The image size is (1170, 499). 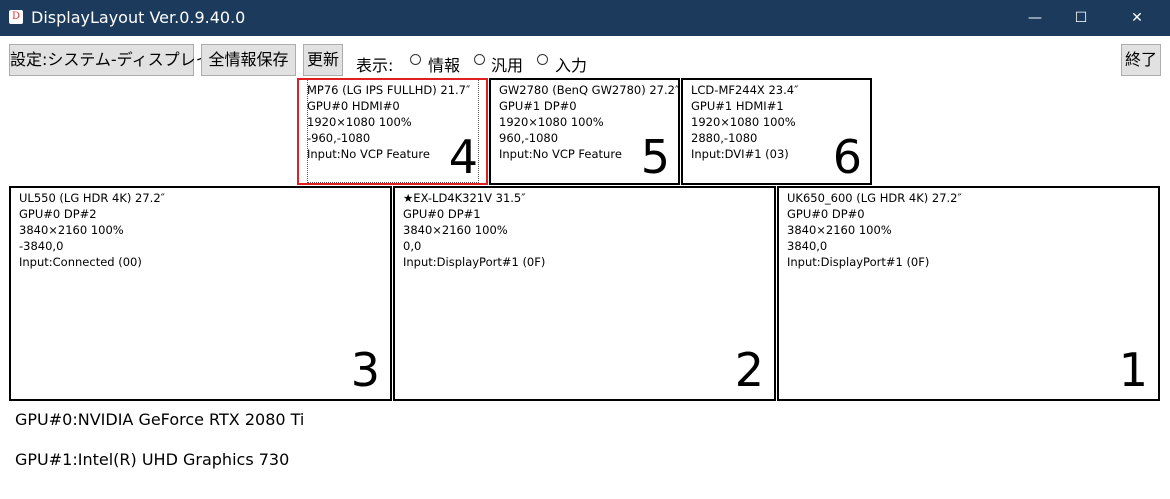 What do you see at coordinates (585, 18) in the screenshot?
I see `title-bar: D DisplayLayout Ver.0.9.40.0 — ☐ ✕` at bounding box center [585, 18].